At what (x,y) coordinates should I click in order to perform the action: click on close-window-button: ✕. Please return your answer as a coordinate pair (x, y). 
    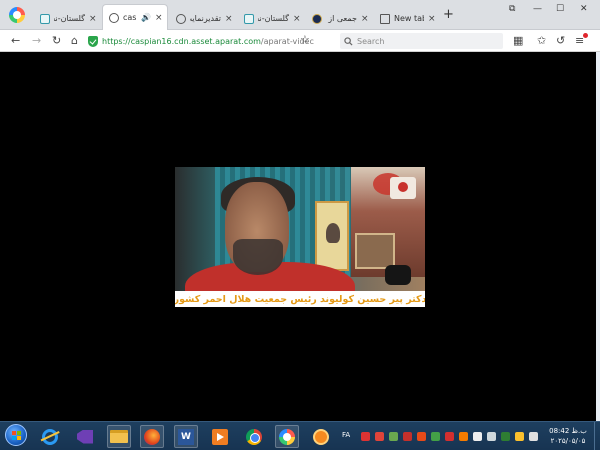
    Looking at the image, I should click on (584, 9).